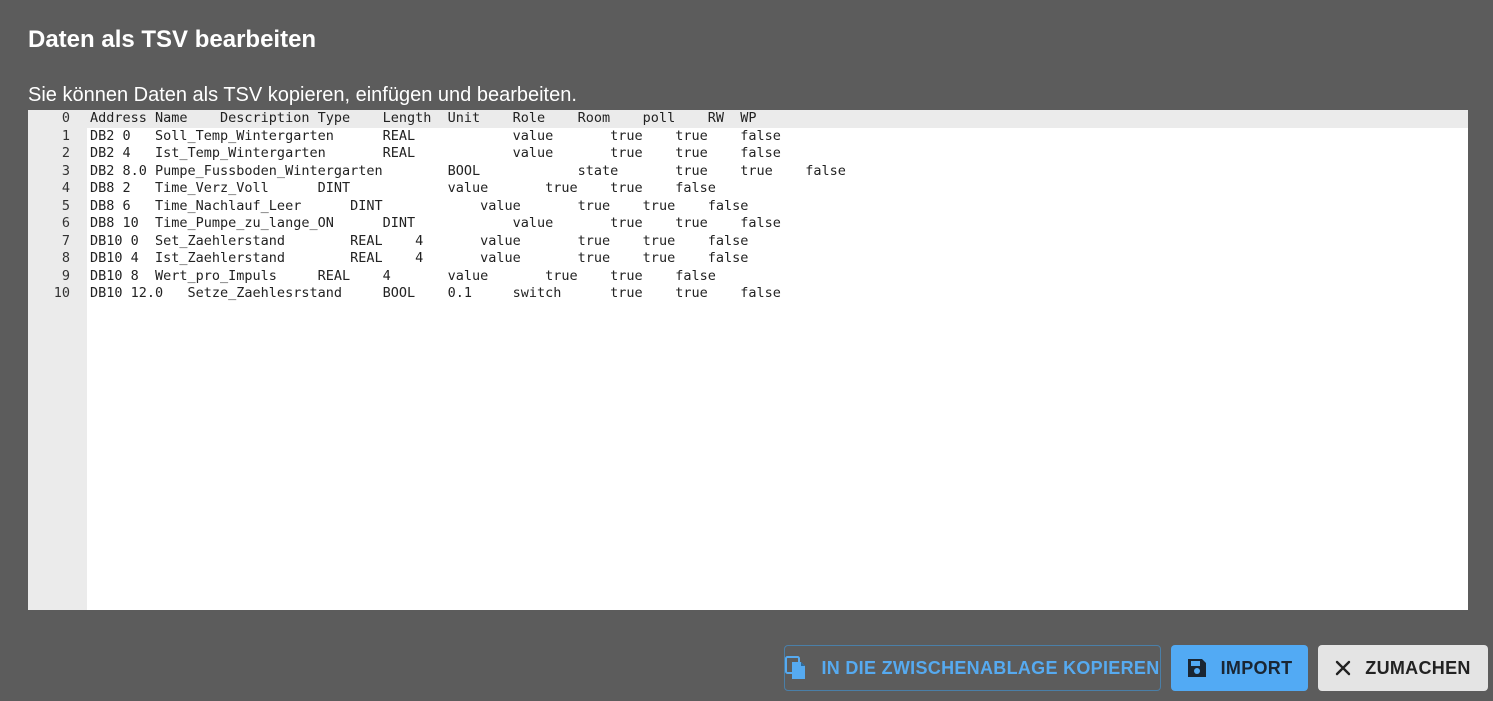 The height and width of the screenshot is (701, 1493). I want to click on save-icon, so click(1196, 668).